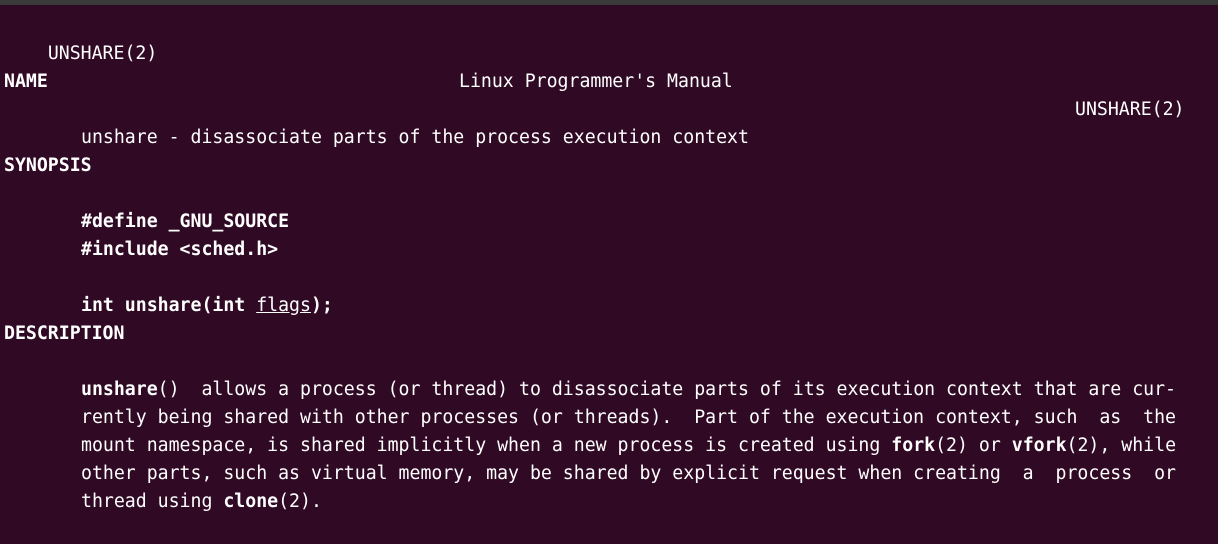 Image resolution: width=1218 pixels, height=544 pixels. Describe the element at coordinates (166, 290) in the screenshot. I see `synopsis-prototype-line: int unshare(int flags);` at that location.